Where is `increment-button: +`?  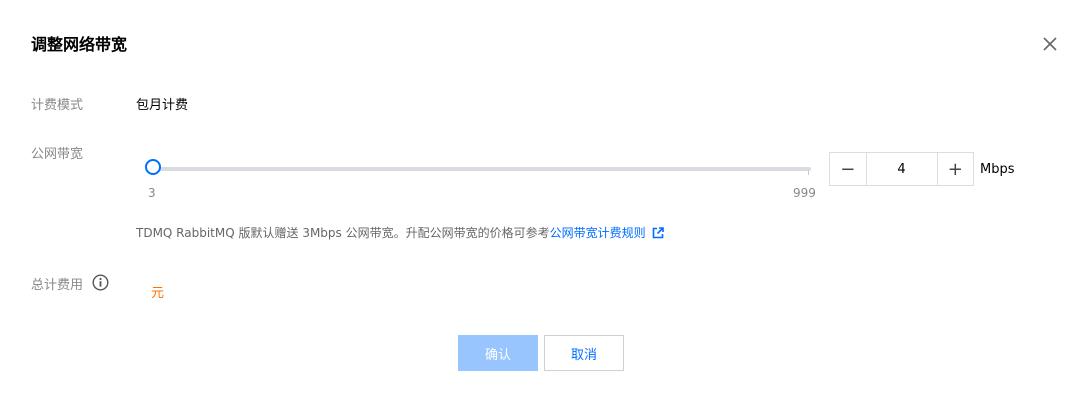
increment-button: + is located at coordinates (954, 169).